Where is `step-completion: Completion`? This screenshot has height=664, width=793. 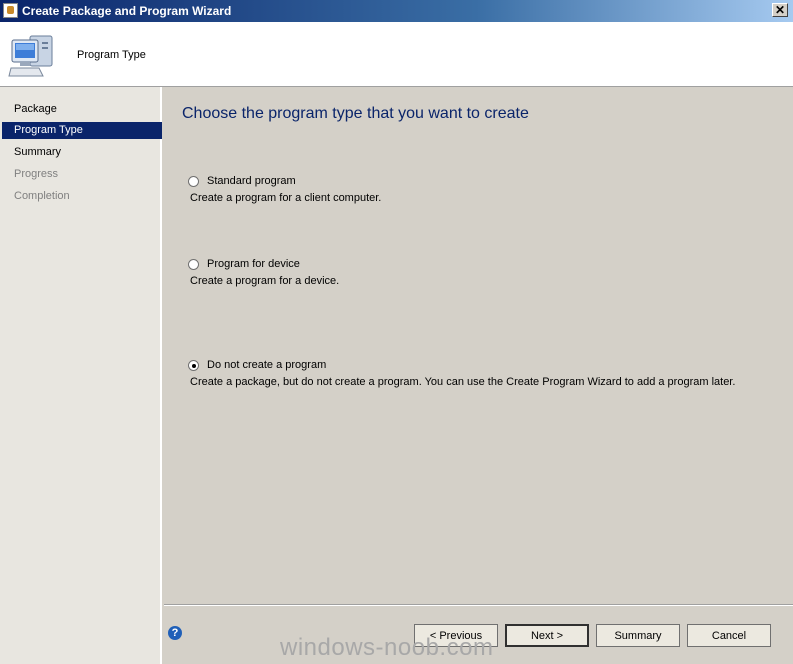
step-completion: Completion is located at coordinates (42, 196).